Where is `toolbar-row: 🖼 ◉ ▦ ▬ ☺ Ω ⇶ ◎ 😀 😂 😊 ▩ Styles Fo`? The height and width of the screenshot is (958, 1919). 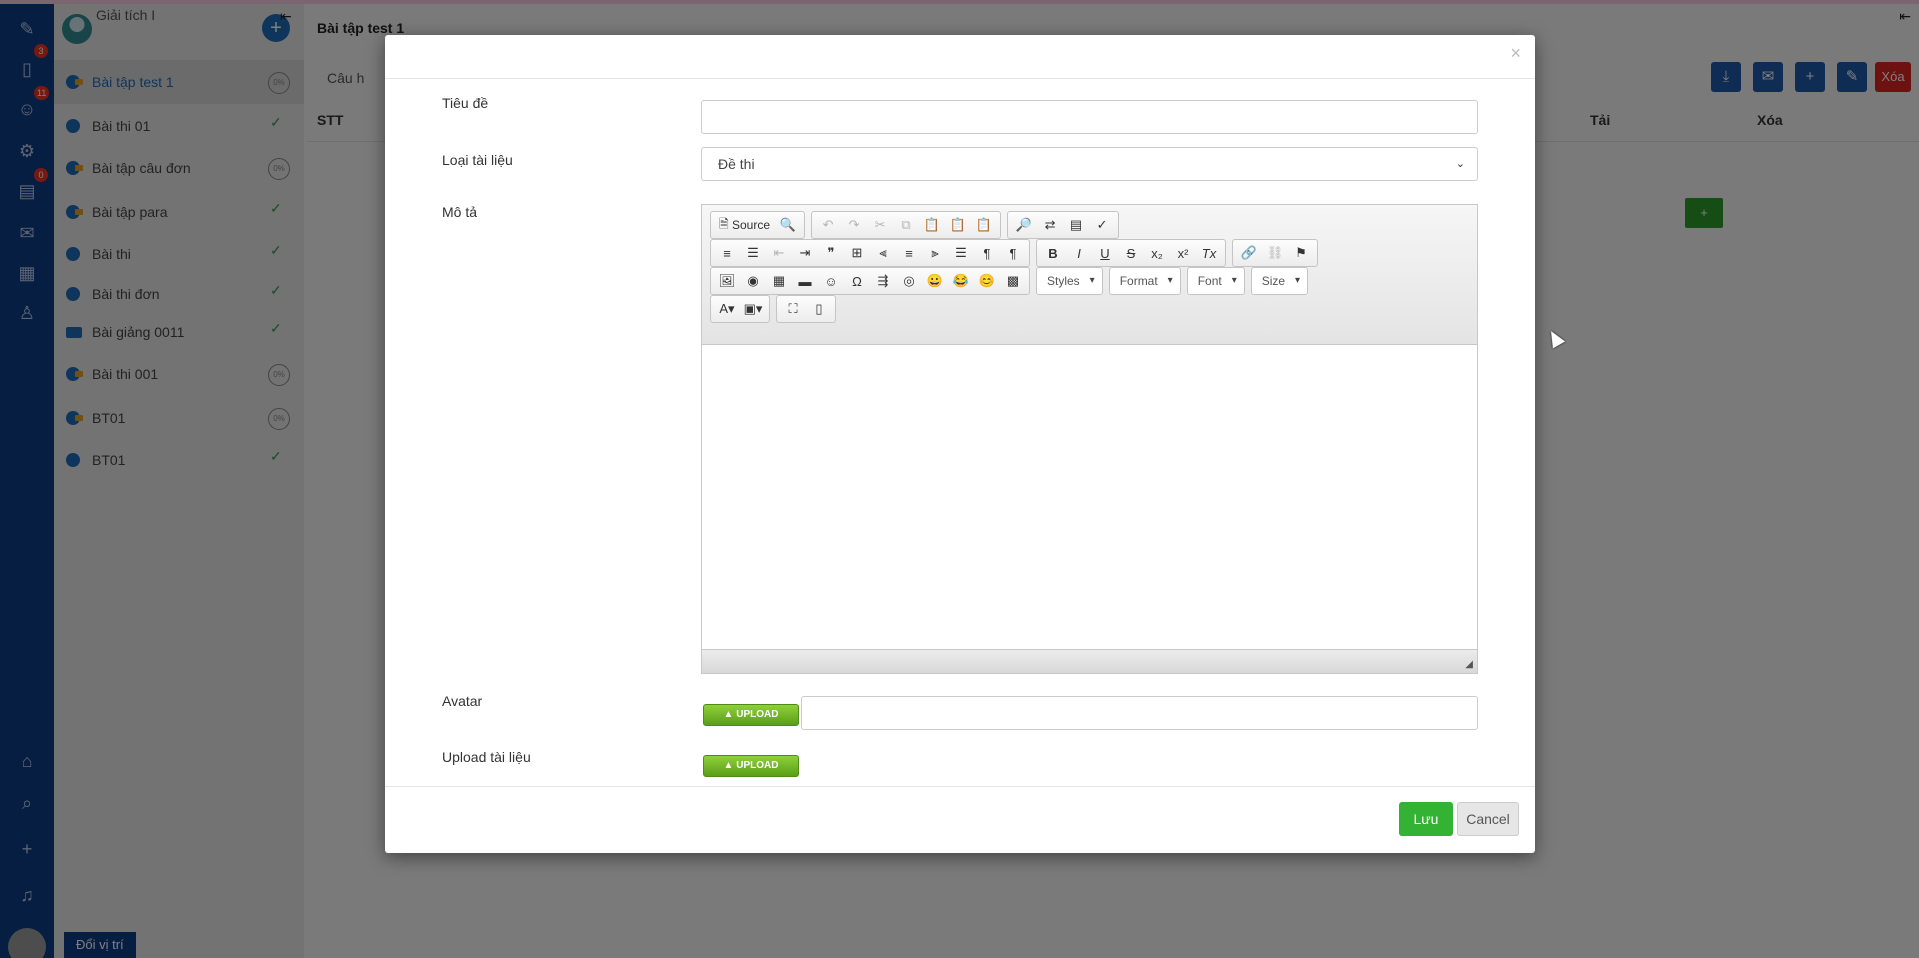 toolbar-row: 🖼 ◉ ▦ ▬ ☺ Ω ⇶ ◎ 😀 😂 😊 ▩ Styles Fo is located at coordinates (1009, 281).